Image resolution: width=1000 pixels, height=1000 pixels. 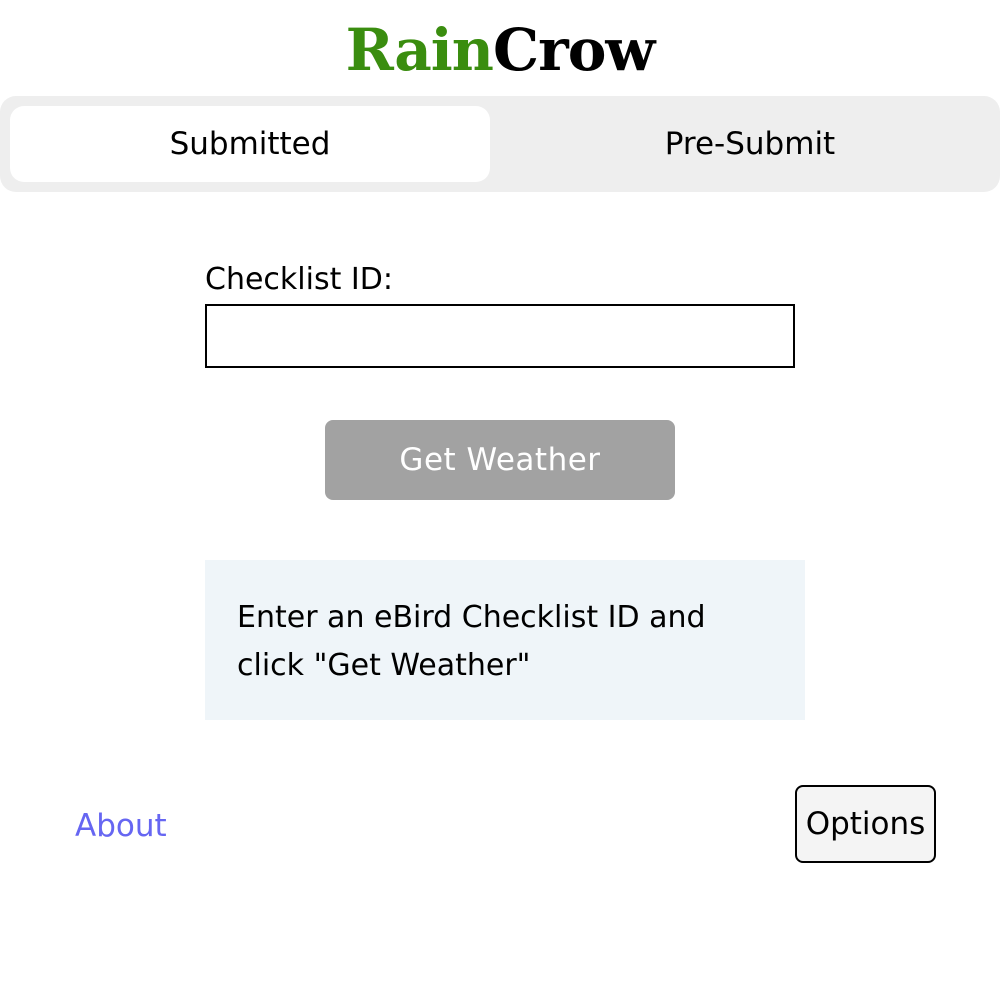 What do you see at coordinates (250, 144) in the screenshot?
I see `tab-submitted: Submitted` at bounding box center [250, 144].